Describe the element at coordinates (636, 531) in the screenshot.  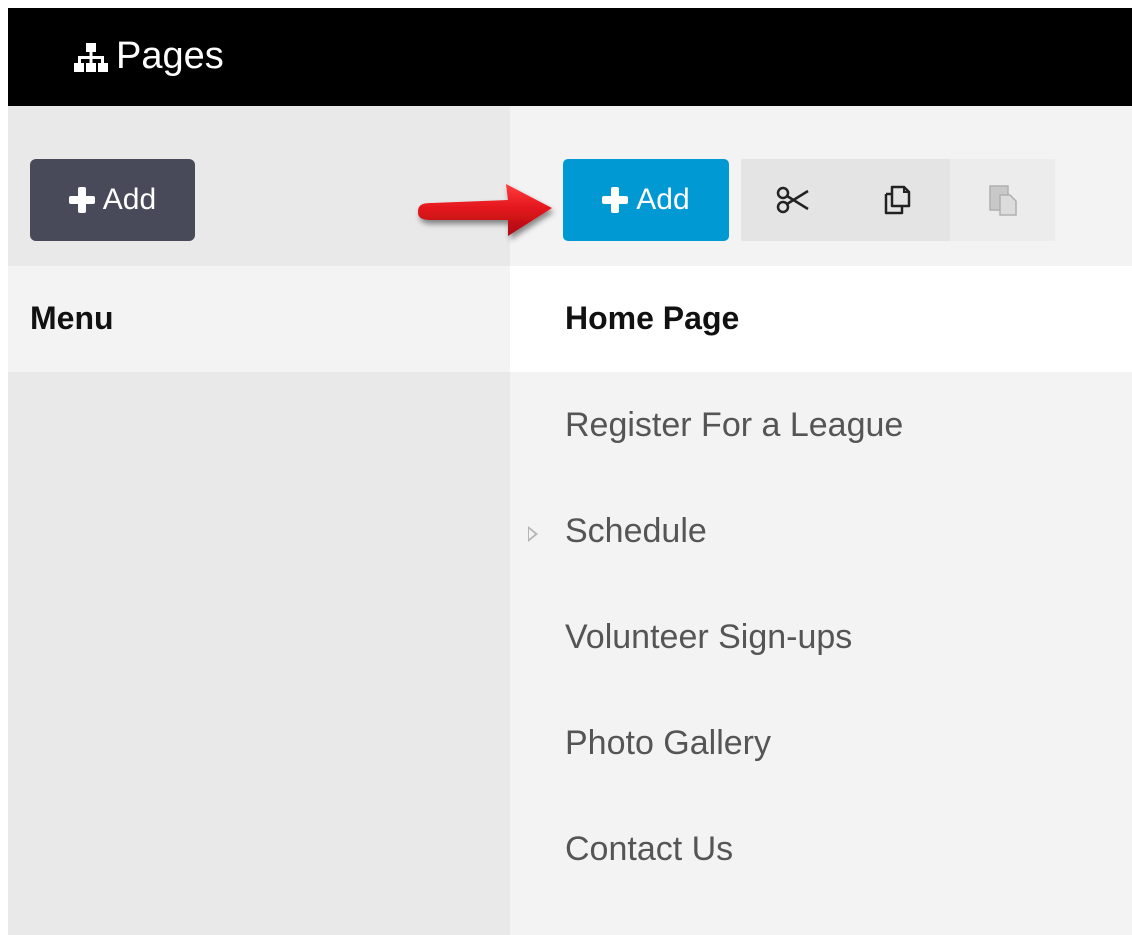
I see `page-item-label: Schedule` at that location.